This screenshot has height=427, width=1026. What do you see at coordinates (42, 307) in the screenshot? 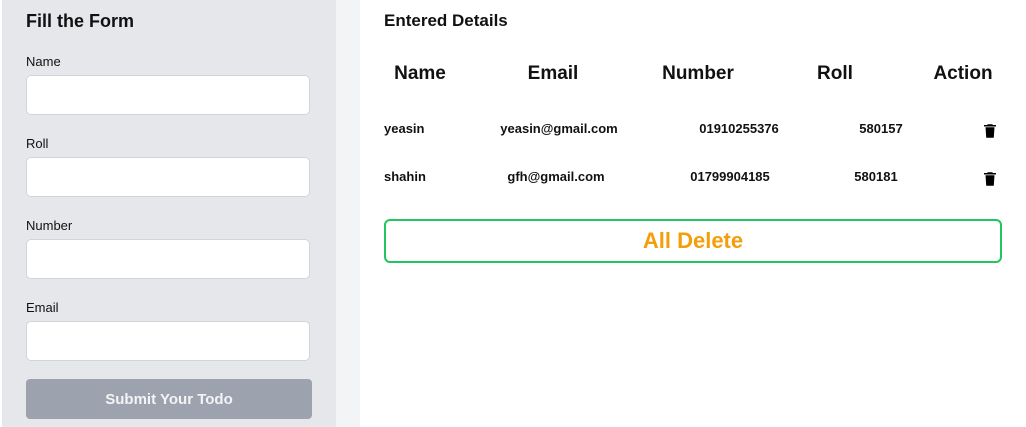
I see `email-label: Email` at bounding box center [42, 307].